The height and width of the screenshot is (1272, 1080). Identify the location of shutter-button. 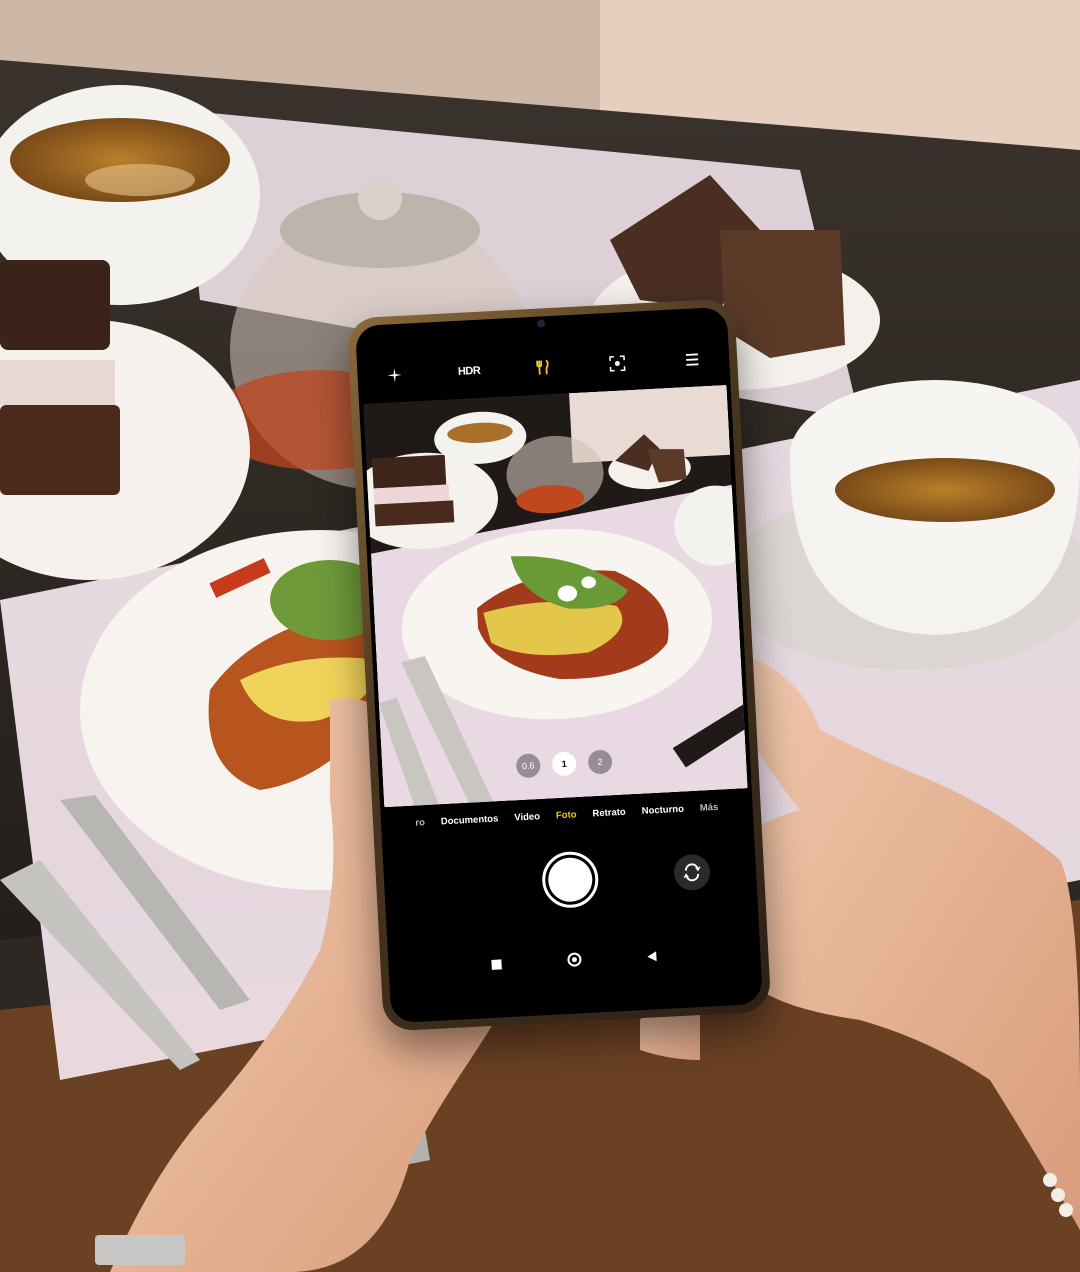
(570, 880).